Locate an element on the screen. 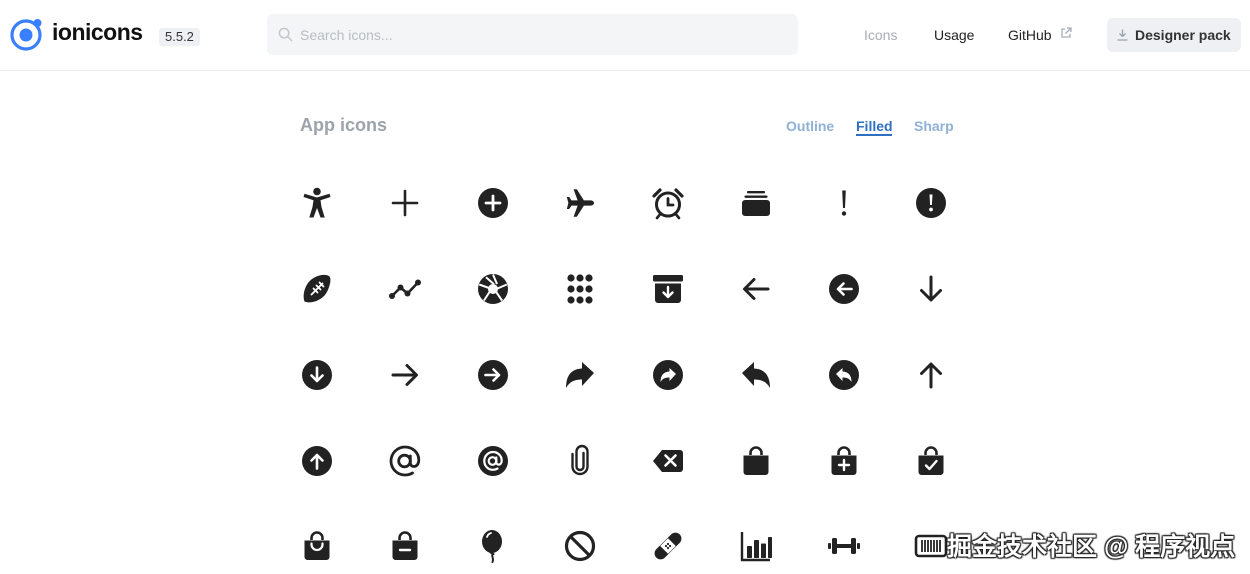  tab-outline: Outline is located at coordinates (810, 126).